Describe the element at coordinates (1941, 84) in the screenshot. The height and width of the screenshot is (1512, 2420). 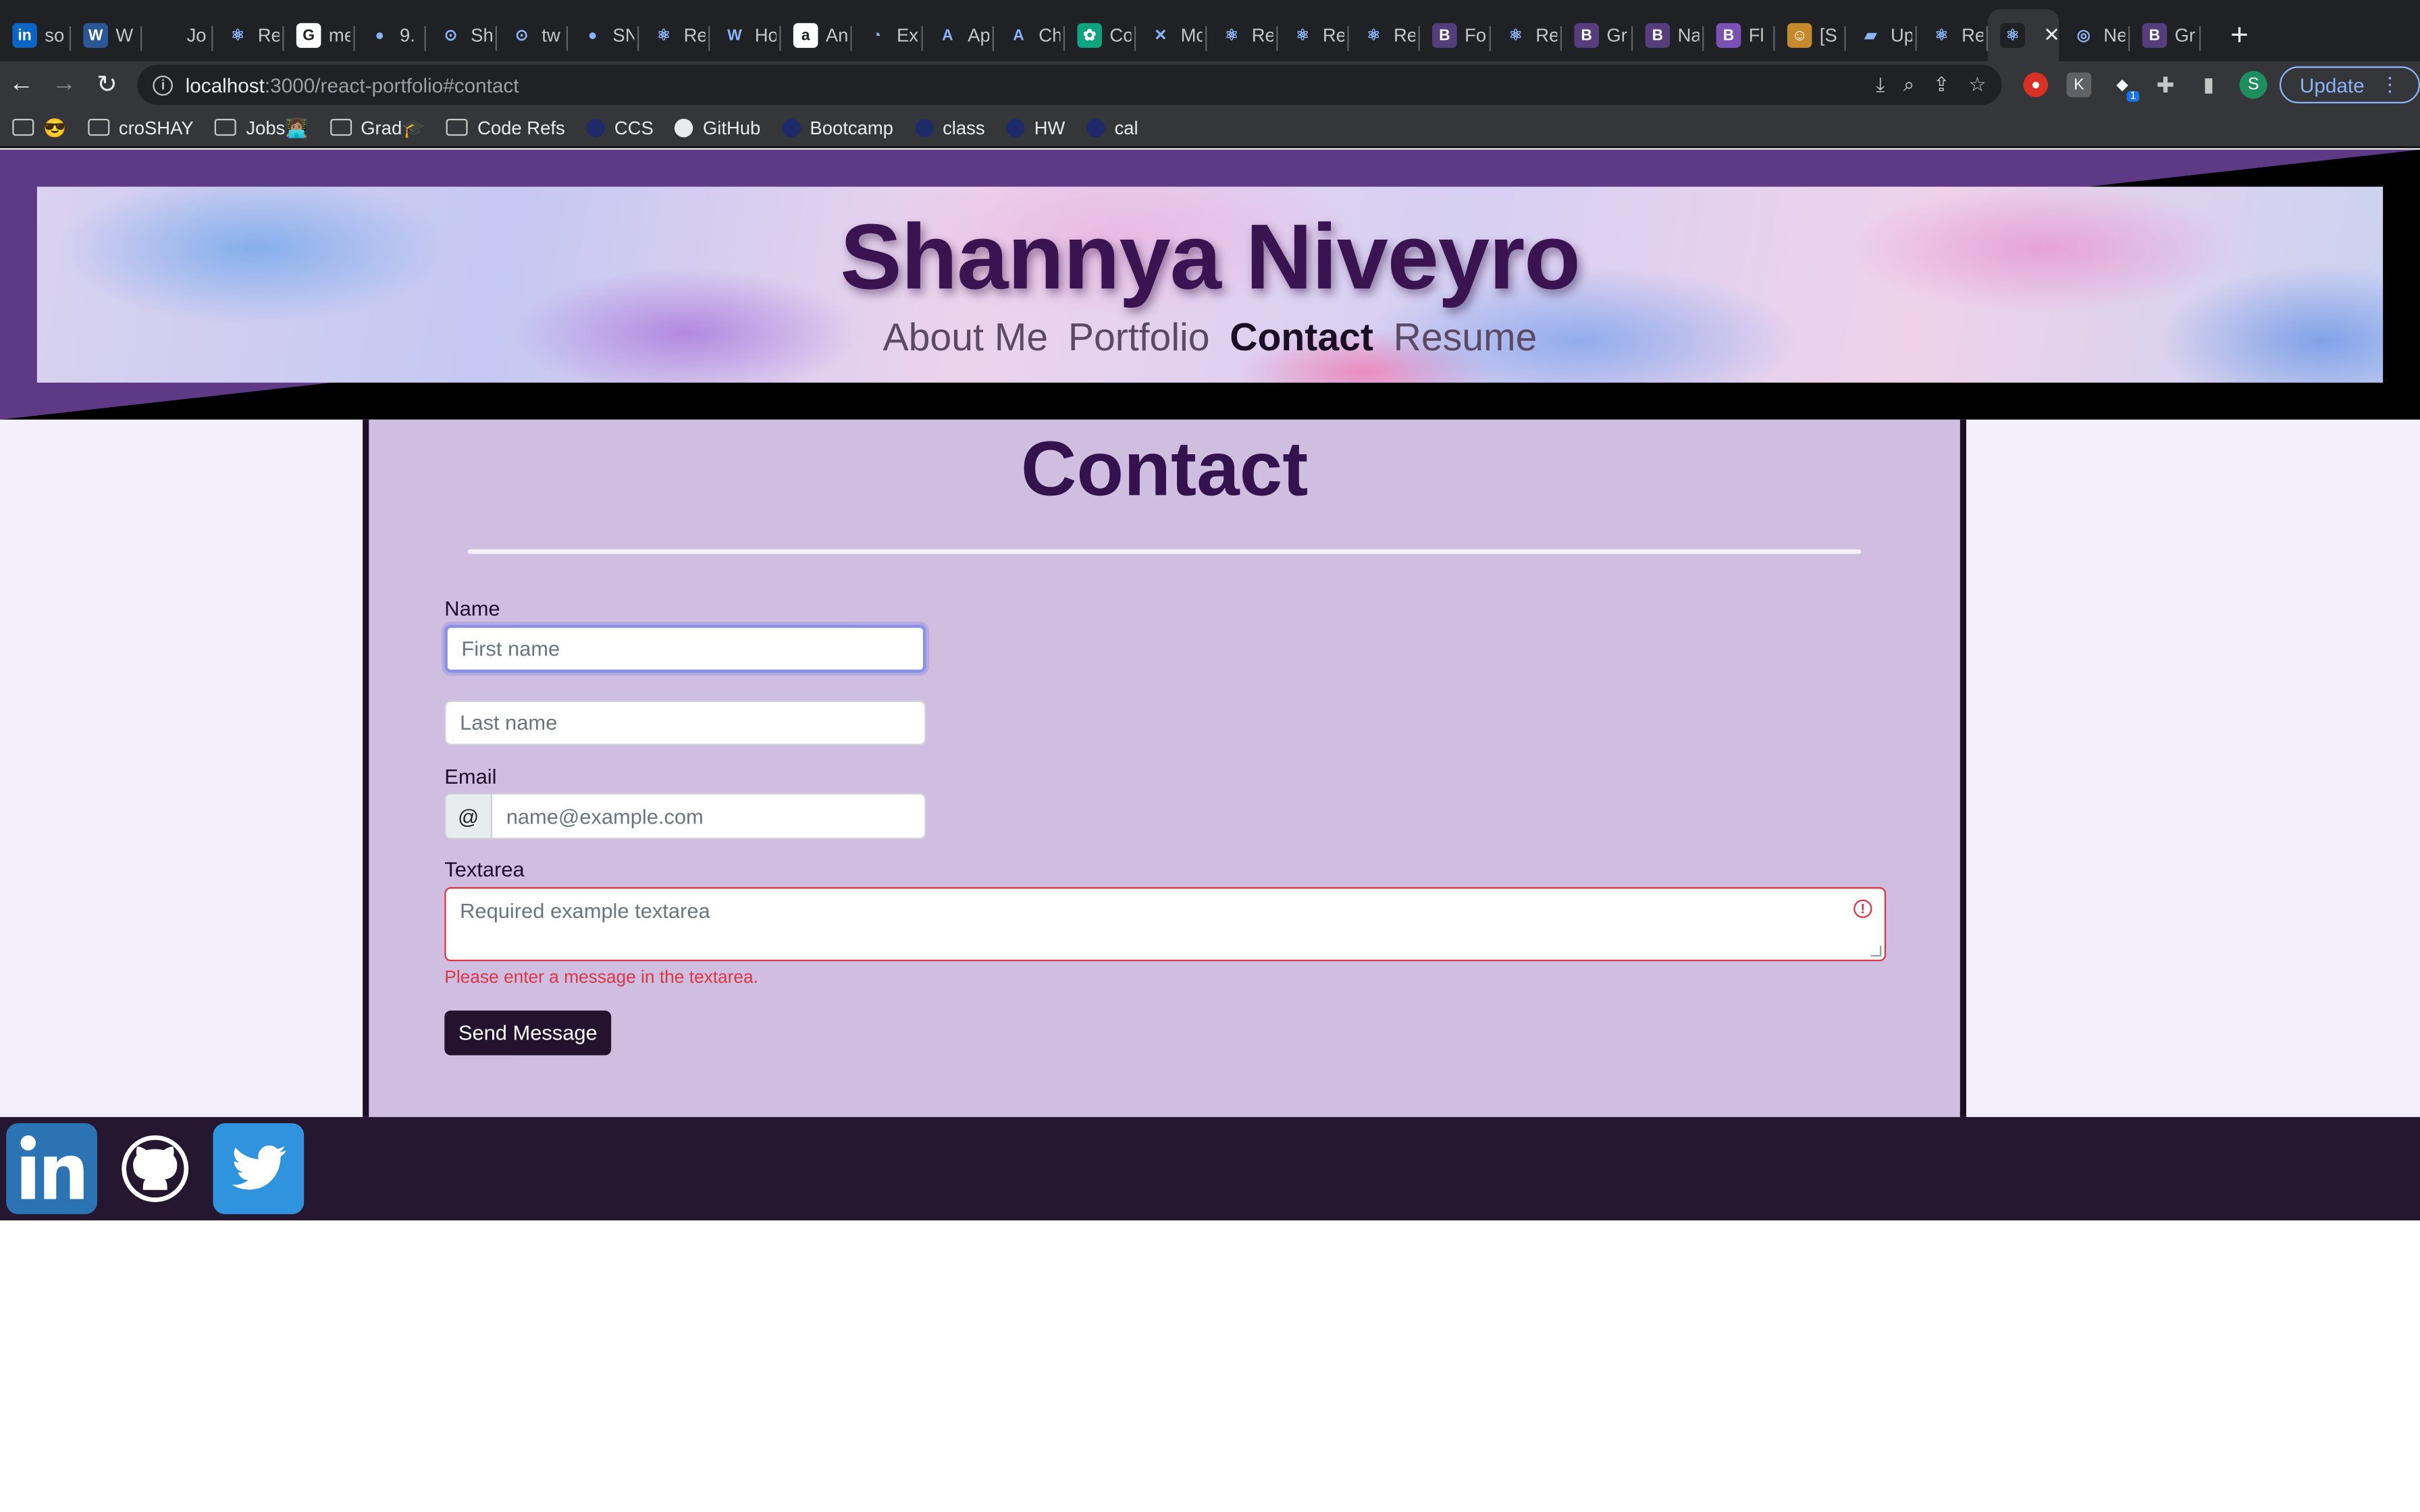
I see `share-icon: ⇪` at that location.